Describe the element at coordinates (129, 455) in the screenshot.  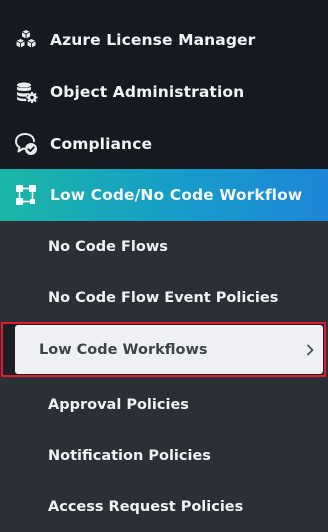
I see `submenu-item-label: Notification Policies` at that location.